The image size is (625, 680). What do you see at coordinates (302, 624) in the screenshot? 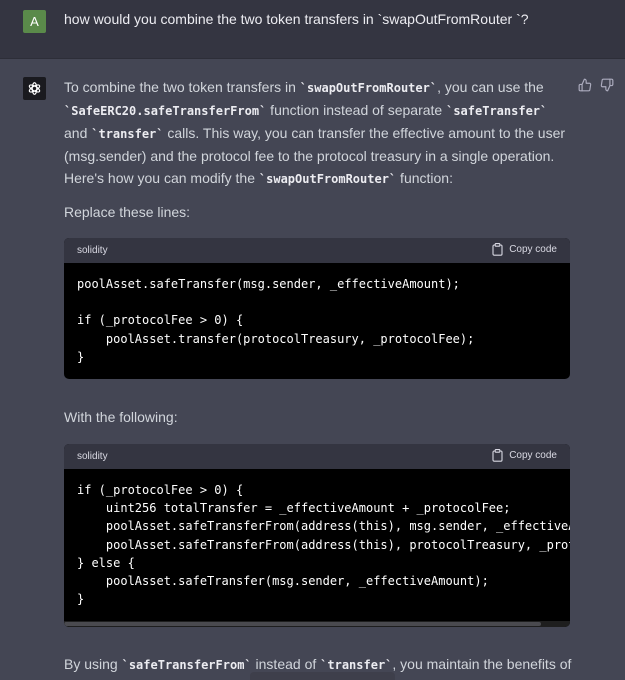
I see `scrollbar-thumb` at bounding box center [302, 624].